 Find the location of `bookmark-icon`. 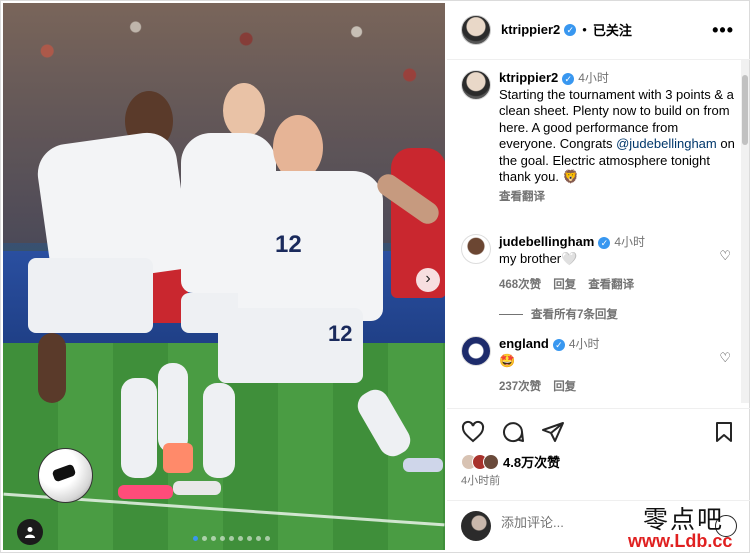

bookmark-icon is located at coordinates (724, 432).